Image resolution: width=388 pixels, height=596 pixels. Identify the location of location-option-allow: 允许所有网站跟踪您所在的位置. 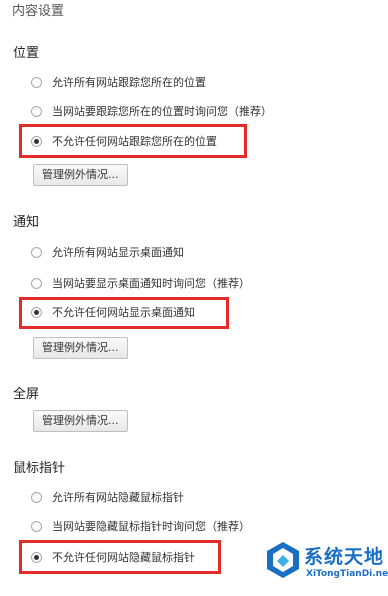
(118, 82).